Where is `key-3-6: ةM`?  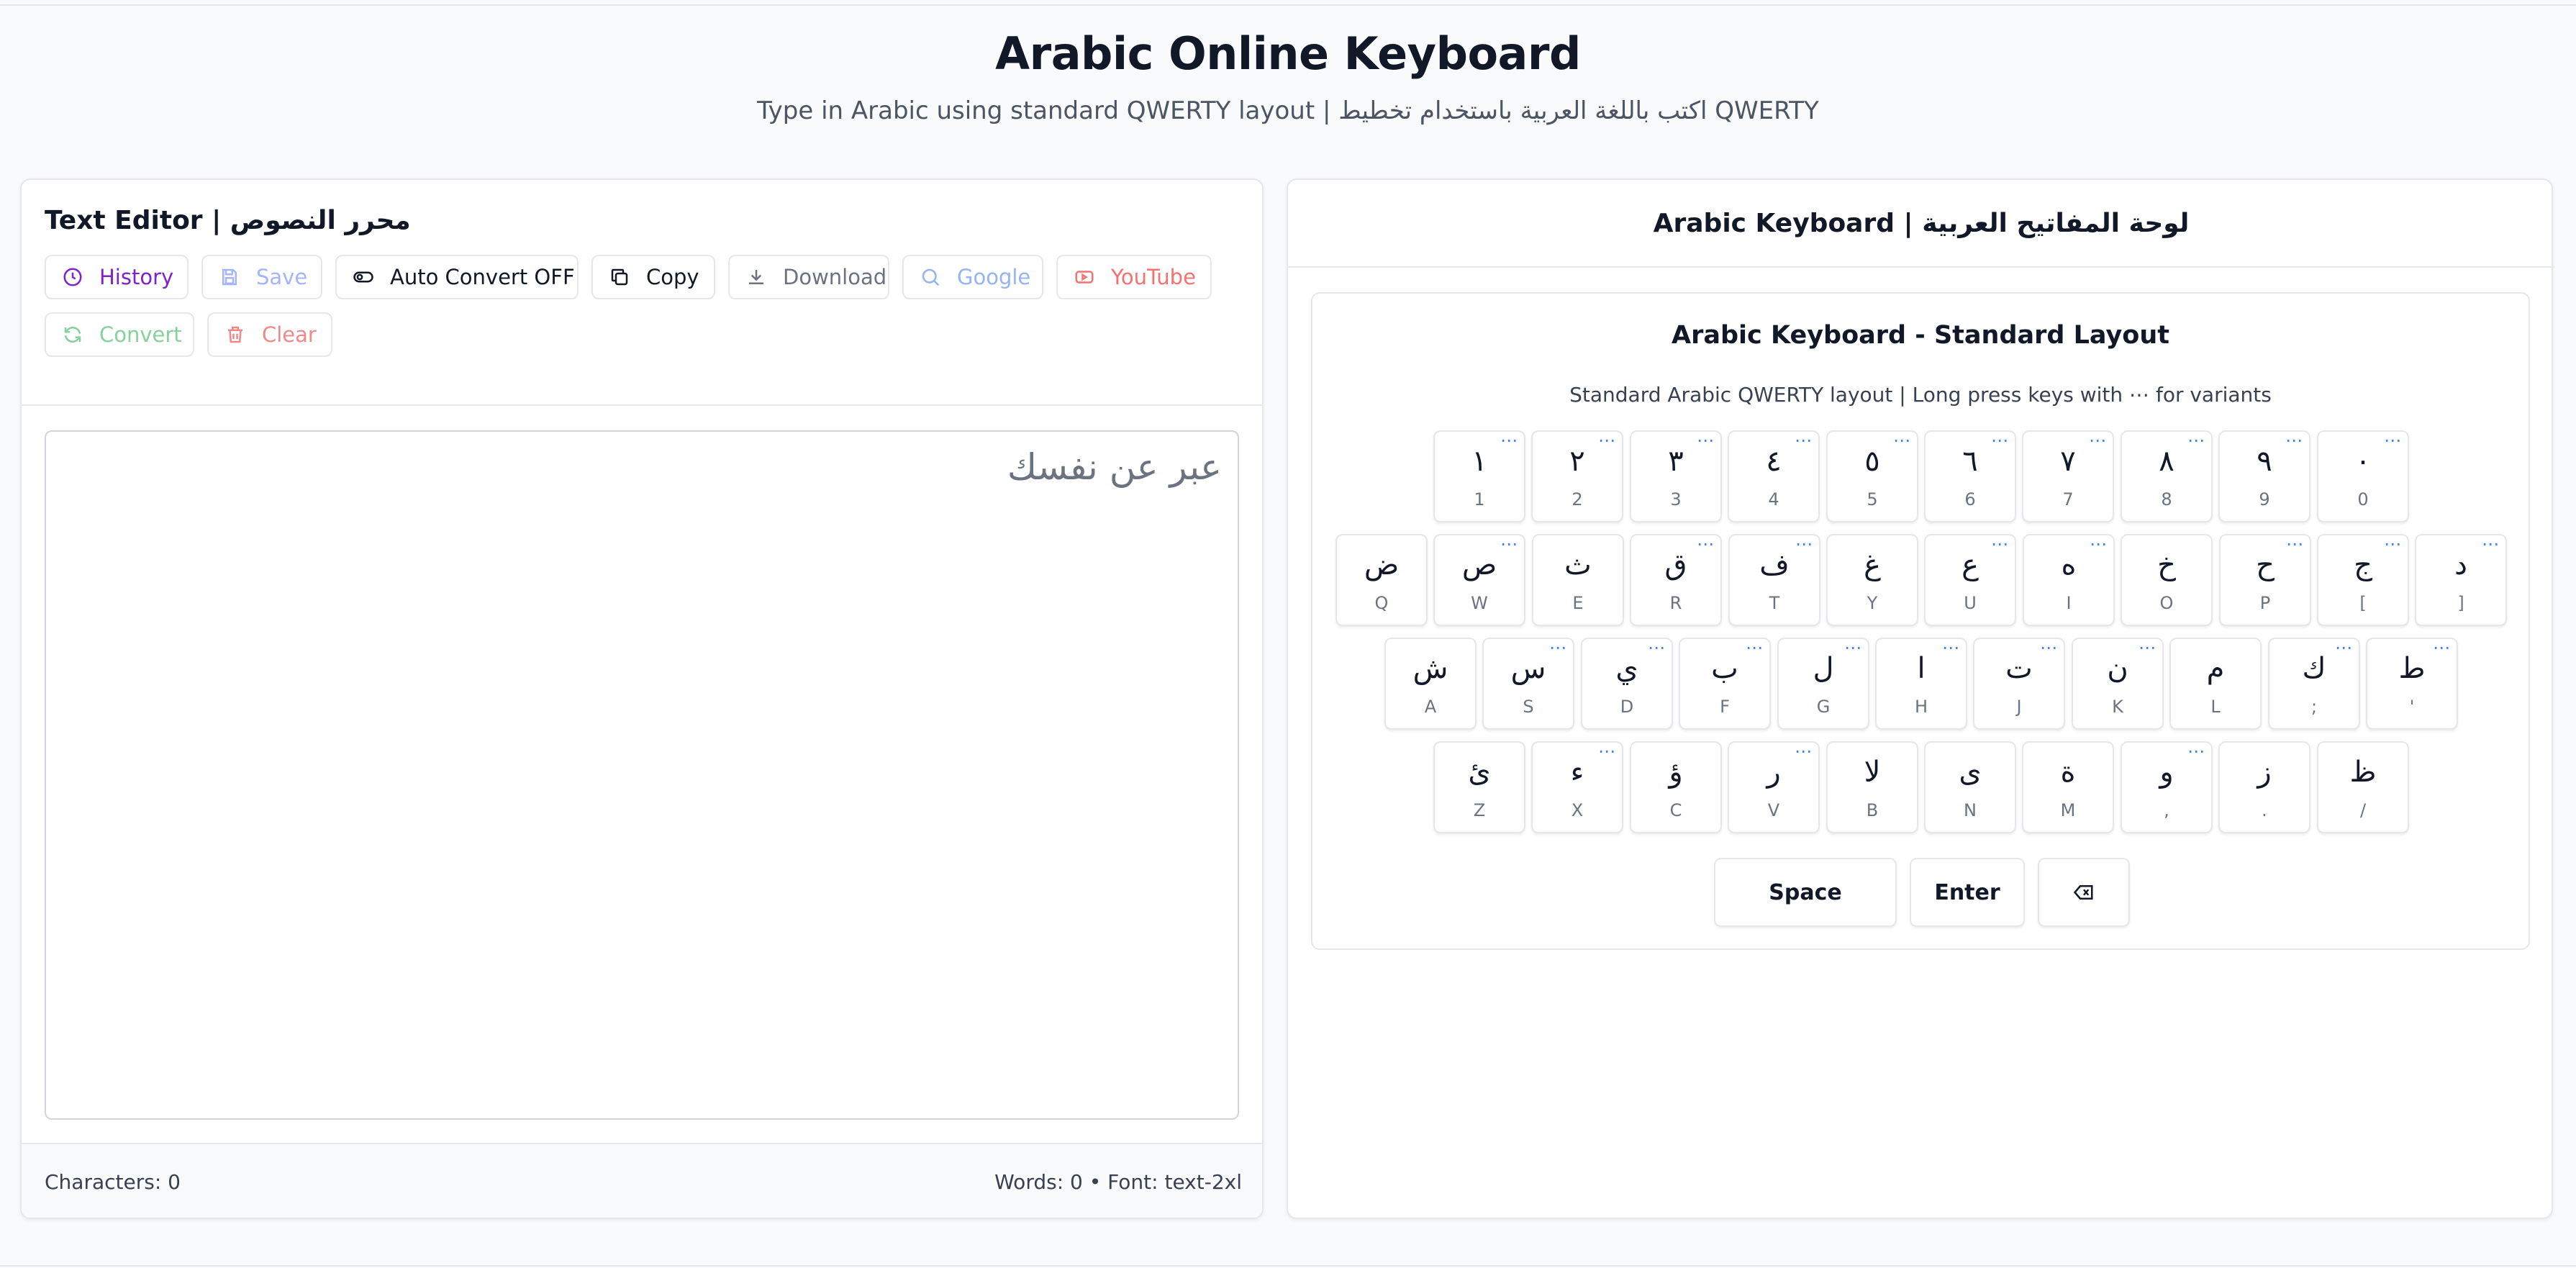
key-3-6: ةM is located at coordinates (2068, 787).